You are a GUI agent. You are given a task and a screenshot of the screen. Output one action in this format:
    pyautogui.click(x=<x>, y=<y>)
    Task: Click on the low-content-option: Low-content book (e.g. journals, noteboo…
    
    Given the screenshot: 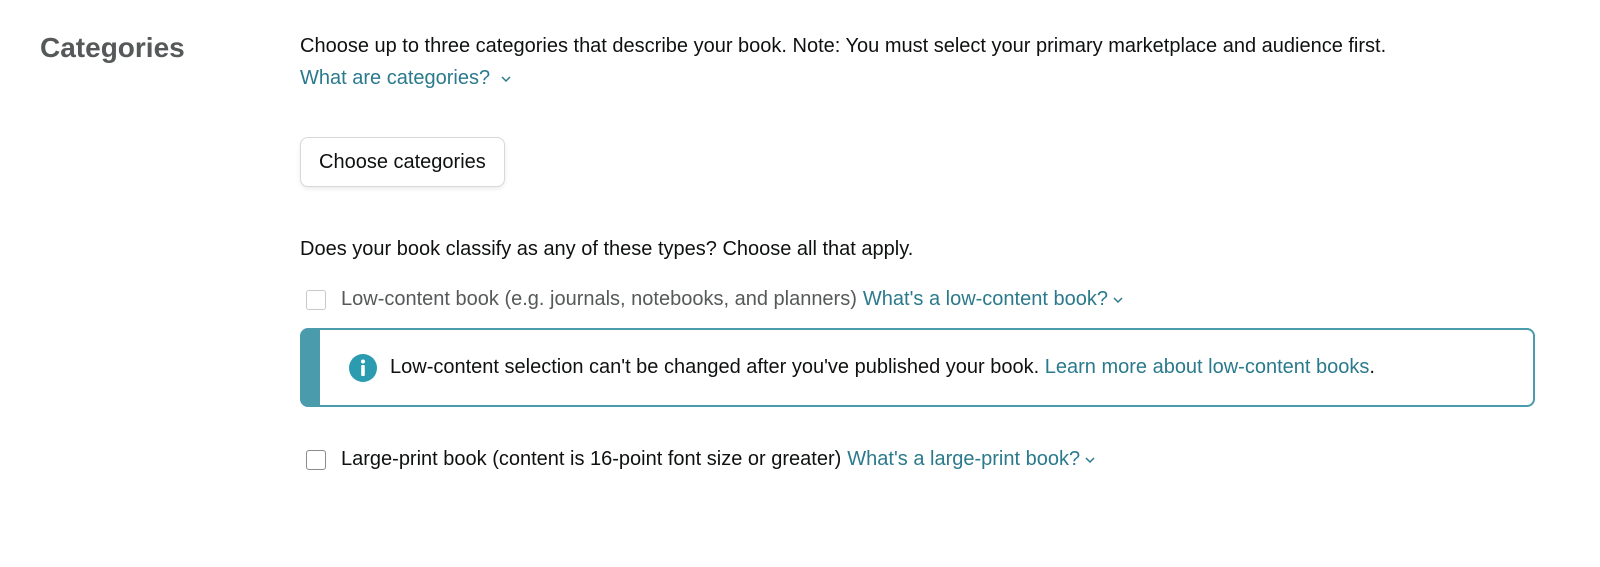 What is the action you would take?
    pyautogui.click(x=712, y=299)
    